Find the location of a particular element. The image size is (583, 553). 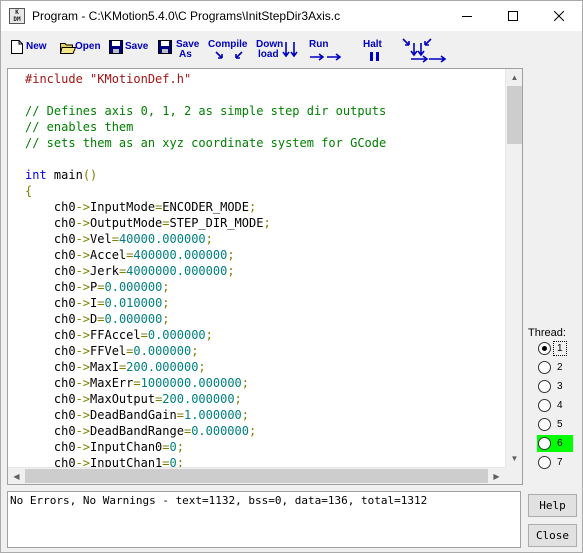

code-line: ch0->Vel=40000.000000; is located at coordinates (205, 239).